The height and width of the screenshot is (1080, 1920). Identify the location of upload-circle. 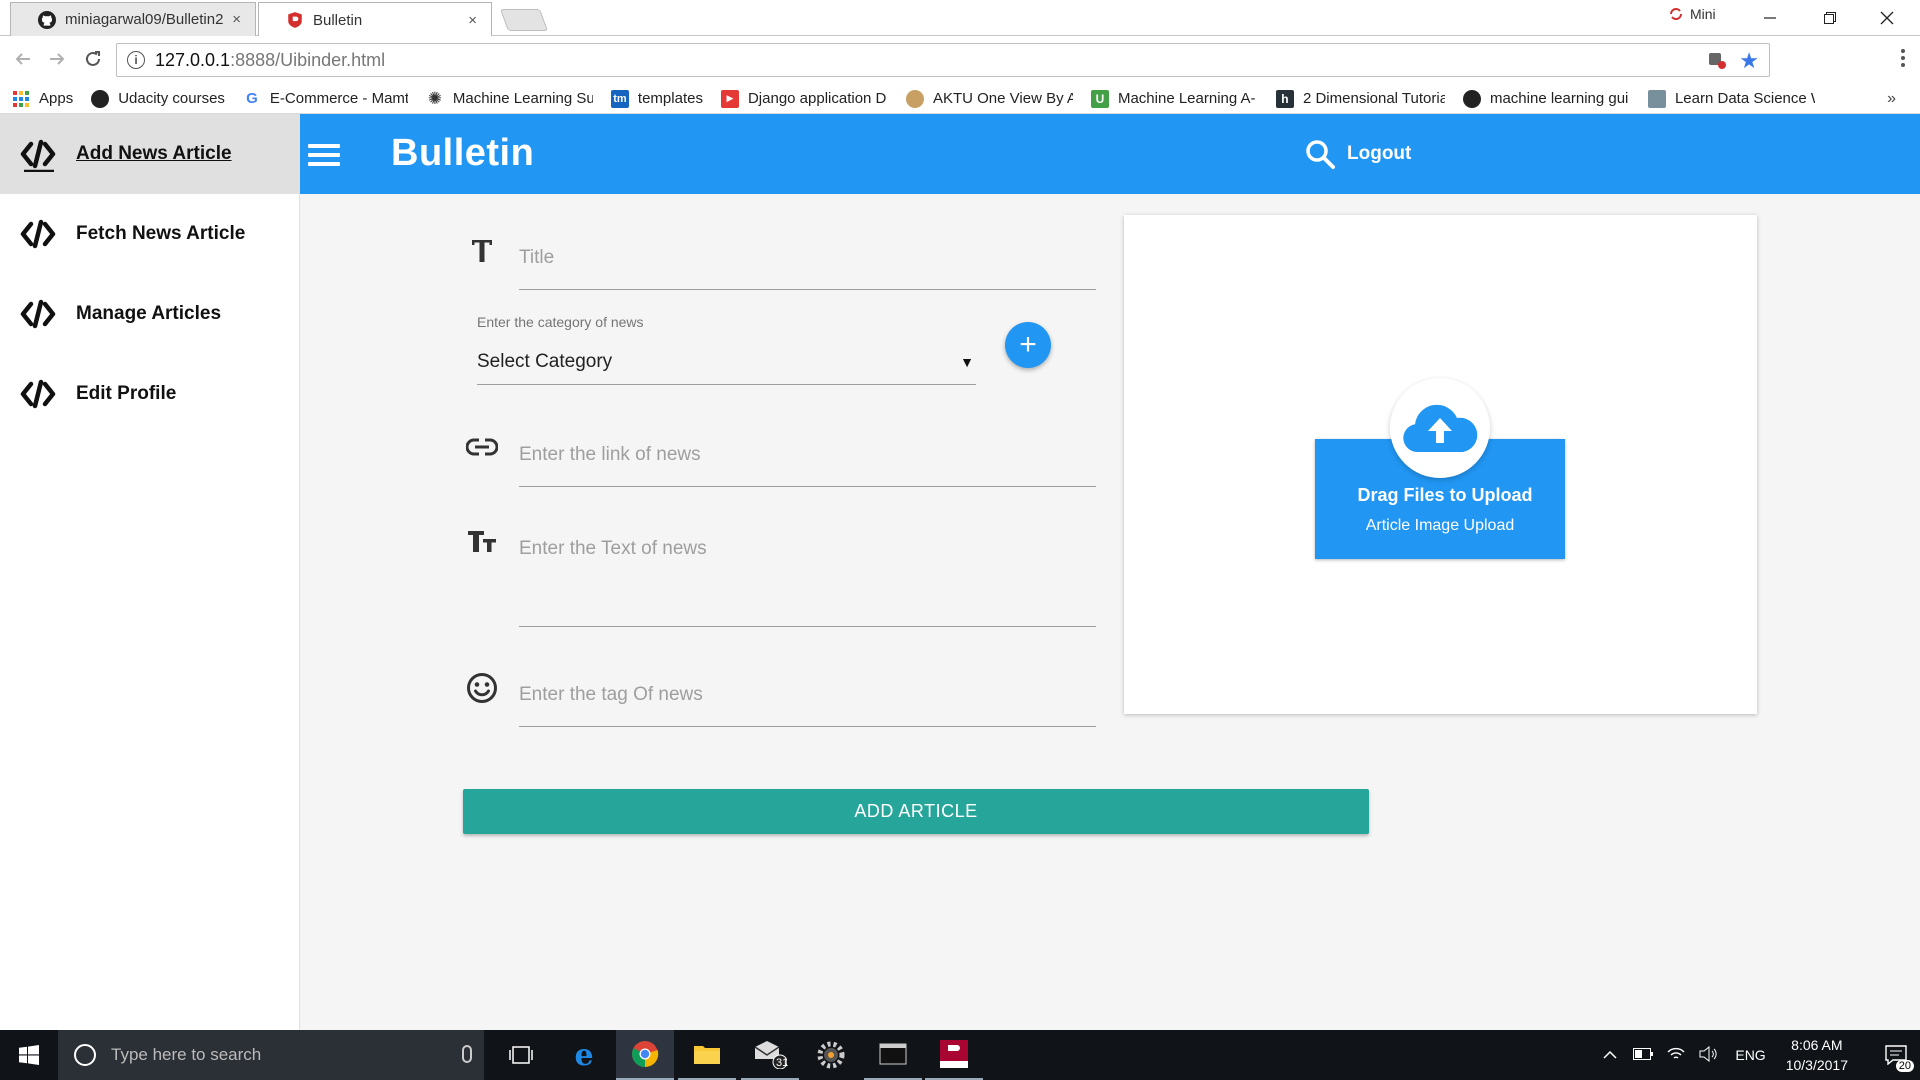
(1440, 428).